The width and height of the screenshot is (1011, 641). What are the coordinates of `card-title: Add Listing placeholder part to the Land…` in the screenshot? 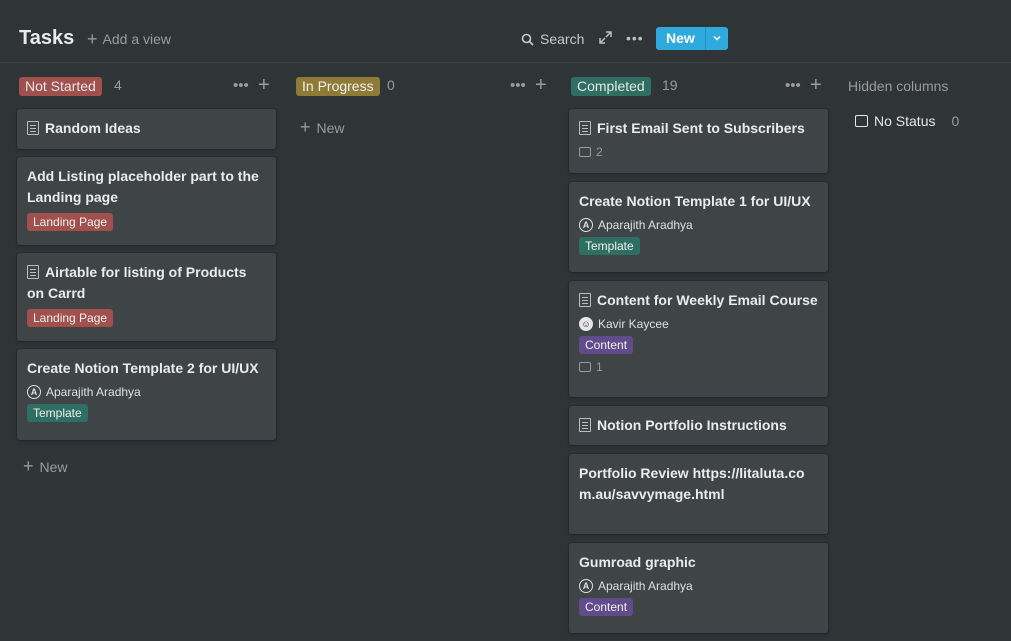 It's located at (143, 186).